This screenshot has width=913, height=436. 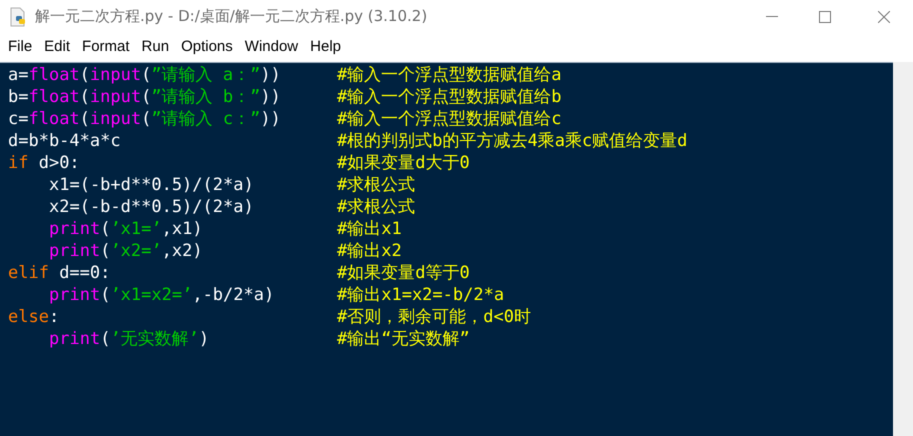 I want to click on python-file-icon, so click(x=18, y=16).